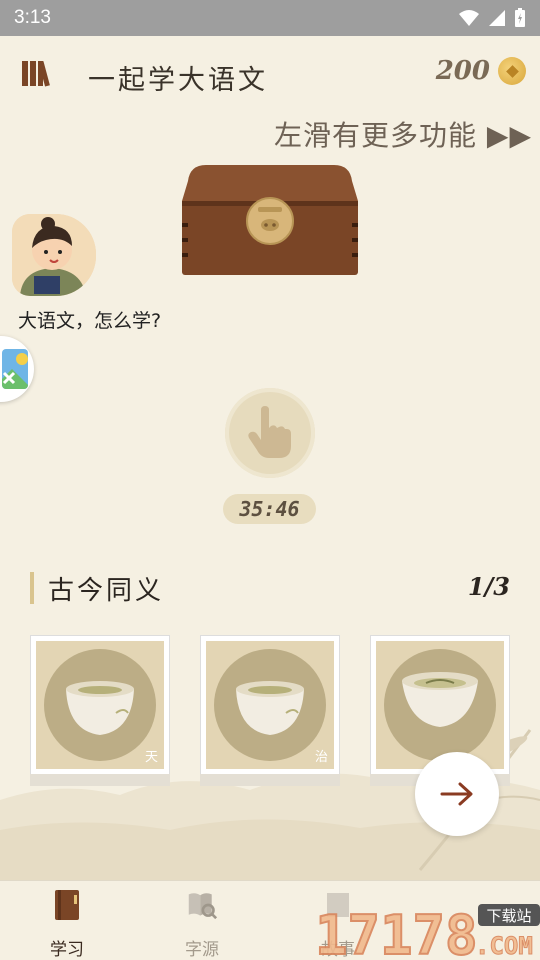 Image resolution: width=540 pixels, height=960 pixels. What do you see at coordinates (403, 135) in the screenshot?
I see `swipe-hint: 左滑有更多功能 ▶▶` at bounding box center [403, 135].